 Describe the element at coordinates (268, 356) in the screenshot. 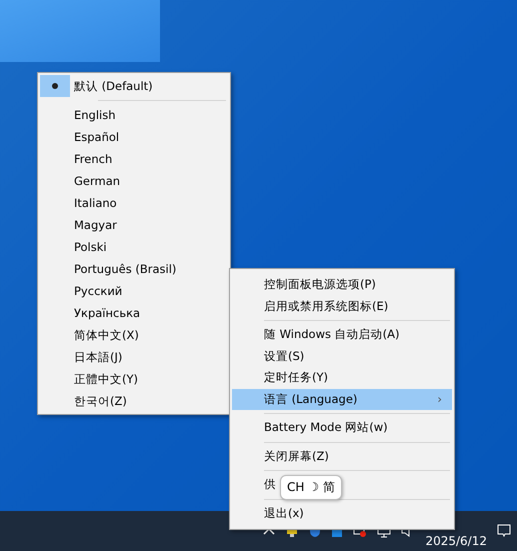

I see `context-menu-item: 设置(S)` at that location.